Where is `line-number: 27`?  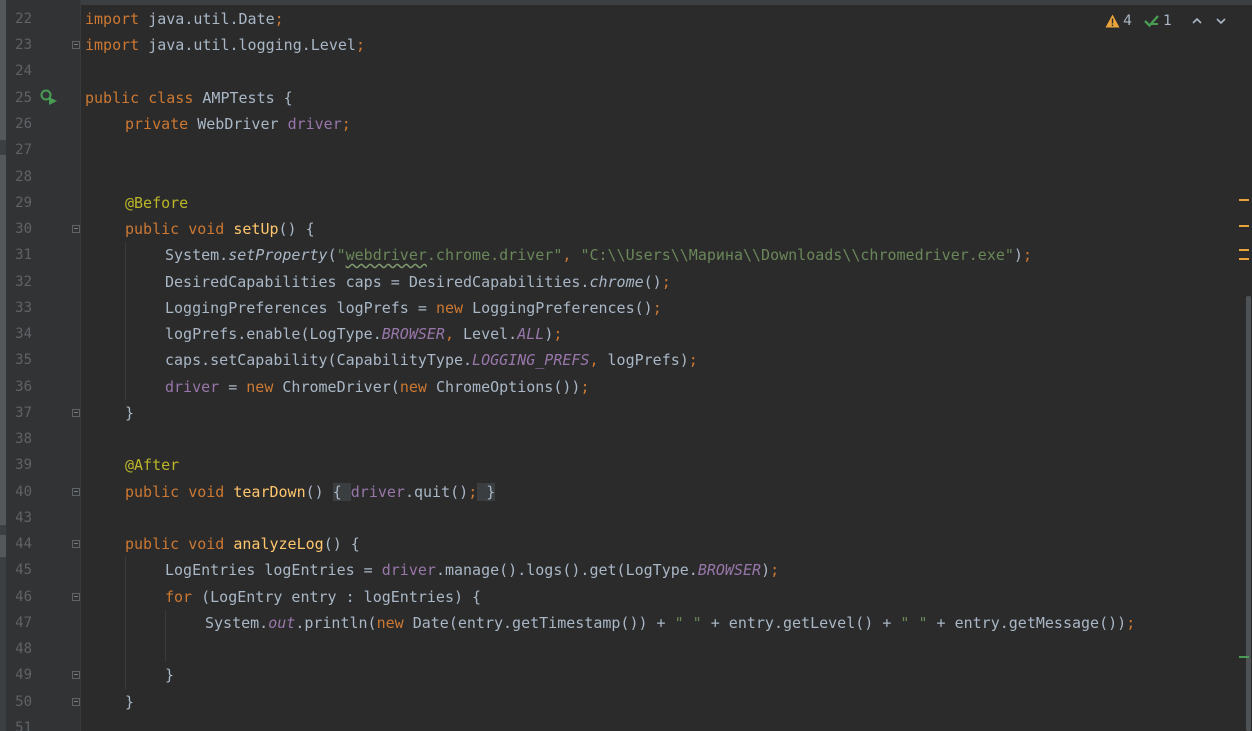 line-number: 27 is located at coordinates (23, 150).